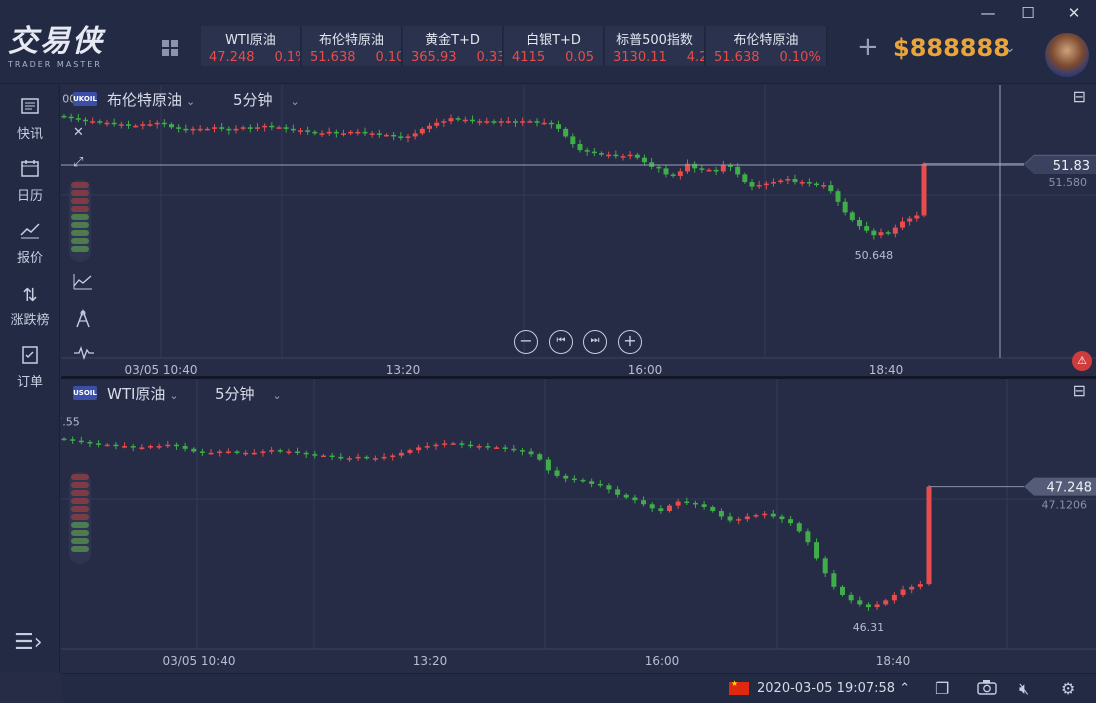  What do you see at coordinates (874, 255) in the screenshot?
I see `low-label: 50.648` at bounding box center [874, 255].